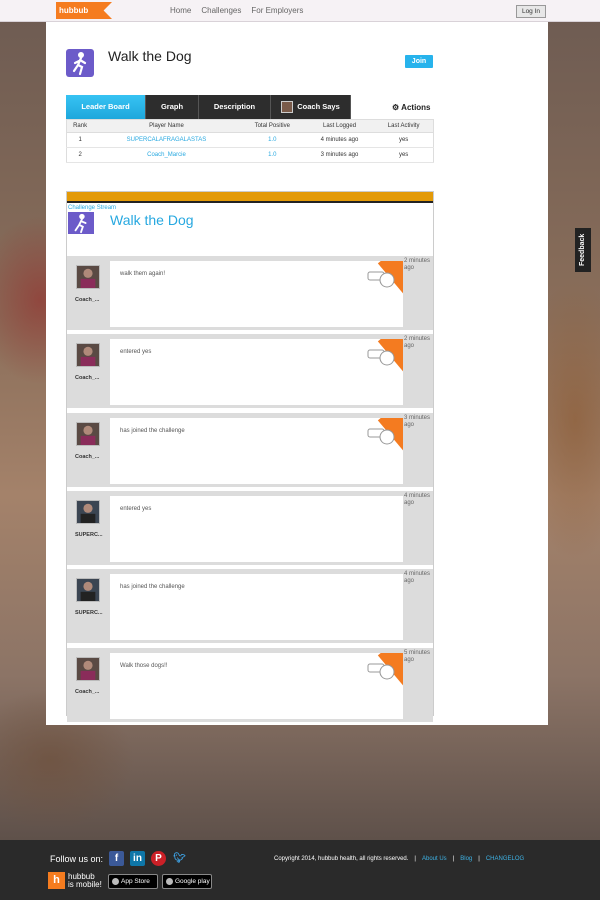 The width and height of the screenshot is (600, 900). Describe the element at coordinates (187, 881) in the screenshot. I see `google-play-badge: Google play` at that location.